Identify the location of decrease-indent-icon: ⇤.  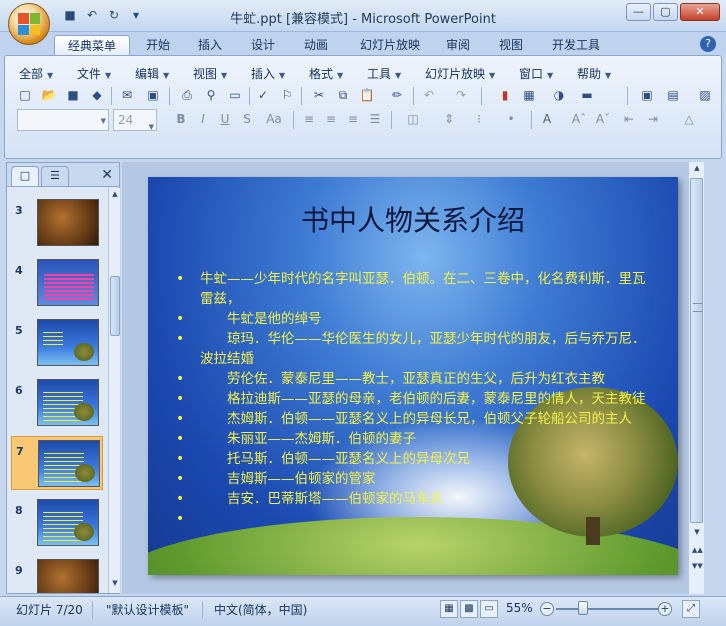
(629, 119).